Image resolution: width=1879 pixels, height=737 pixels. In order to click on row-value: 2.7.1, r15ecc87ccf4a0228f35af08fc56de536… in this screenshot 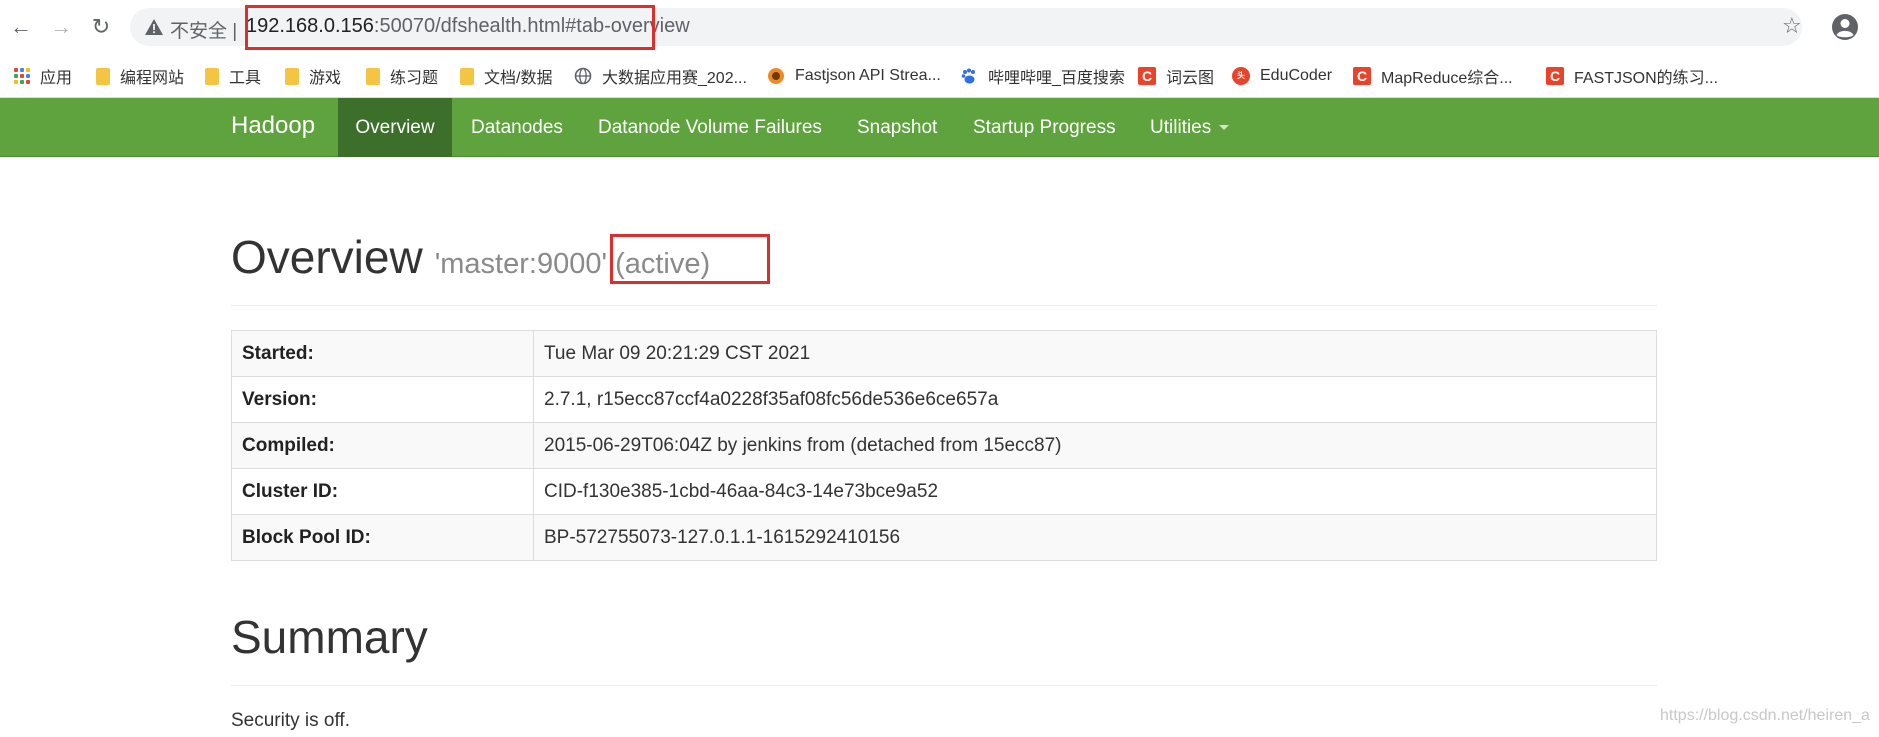, I will do `click(1095, 399)`.